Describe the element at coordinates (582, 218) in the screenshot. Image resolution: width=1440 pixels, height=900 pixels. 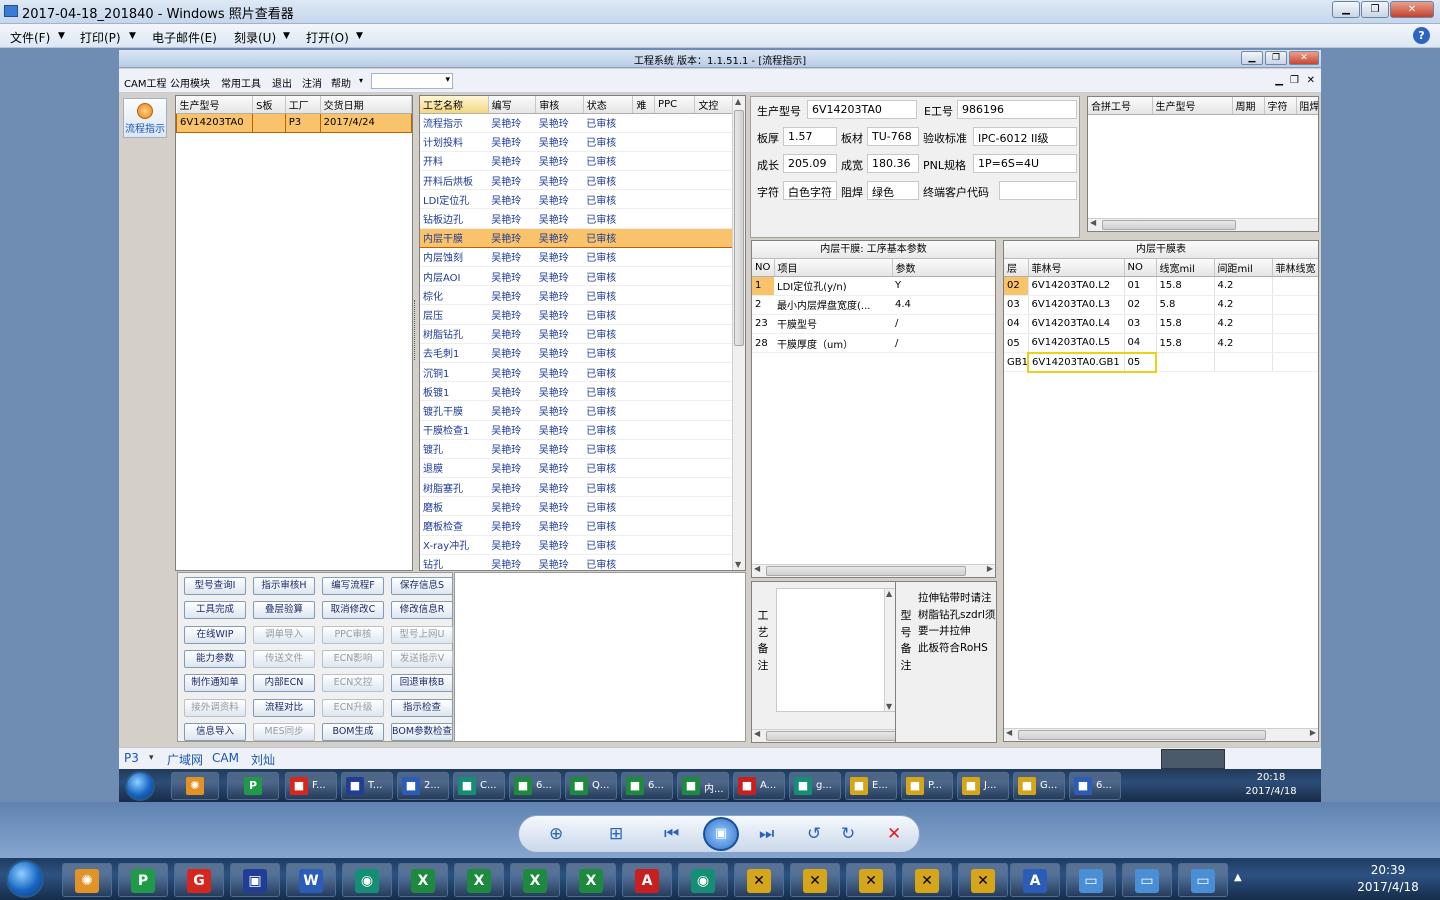
I see `process-row: 钻板边孔 吴艳玲 吴艳玲 已审核` at that location.